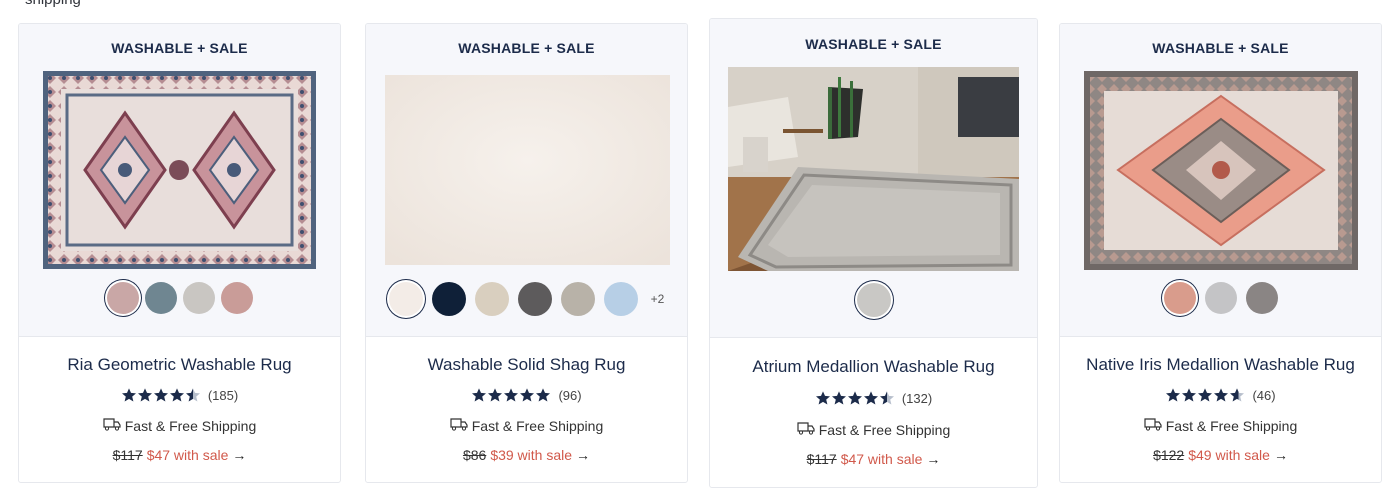 This screenshot has height=489, width=1385. Describe the element at coordinates (1229, 455) in the screenshot. I see `sale-price: $49 with sale` at that location.